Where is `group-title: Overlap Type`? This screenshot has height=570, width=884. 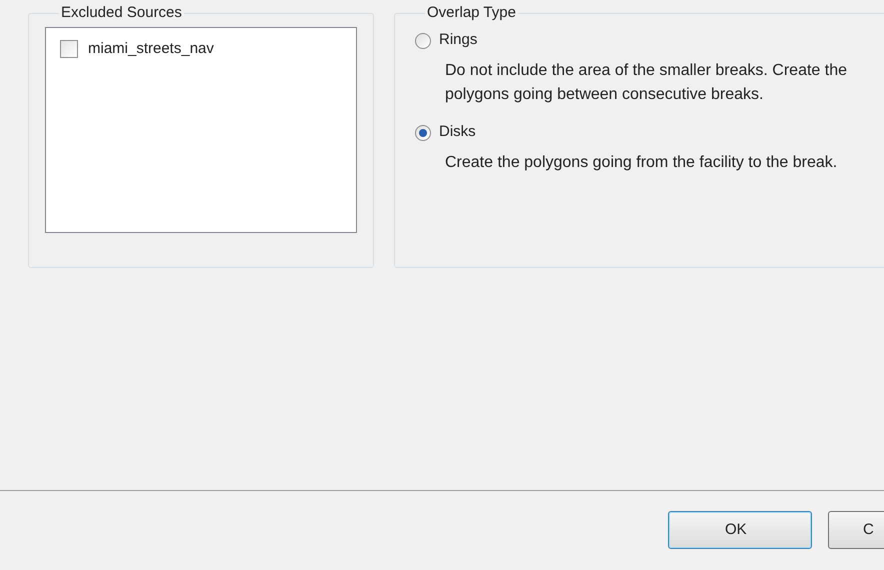
group-title: Overlap Type is located at coordinates (471, 13).